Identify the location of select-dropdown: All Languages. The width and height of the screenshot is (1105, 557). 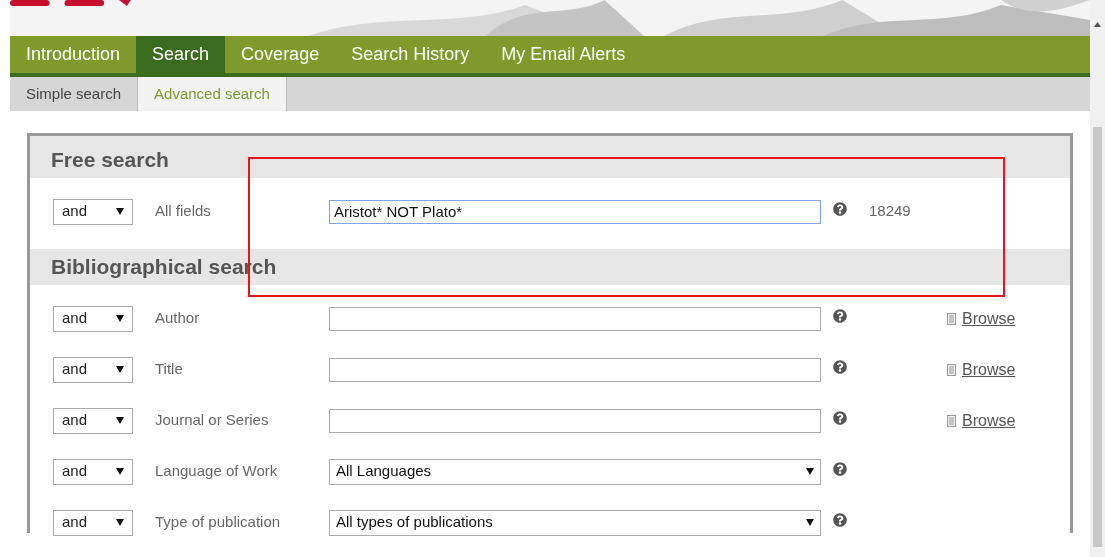
(575, 471).